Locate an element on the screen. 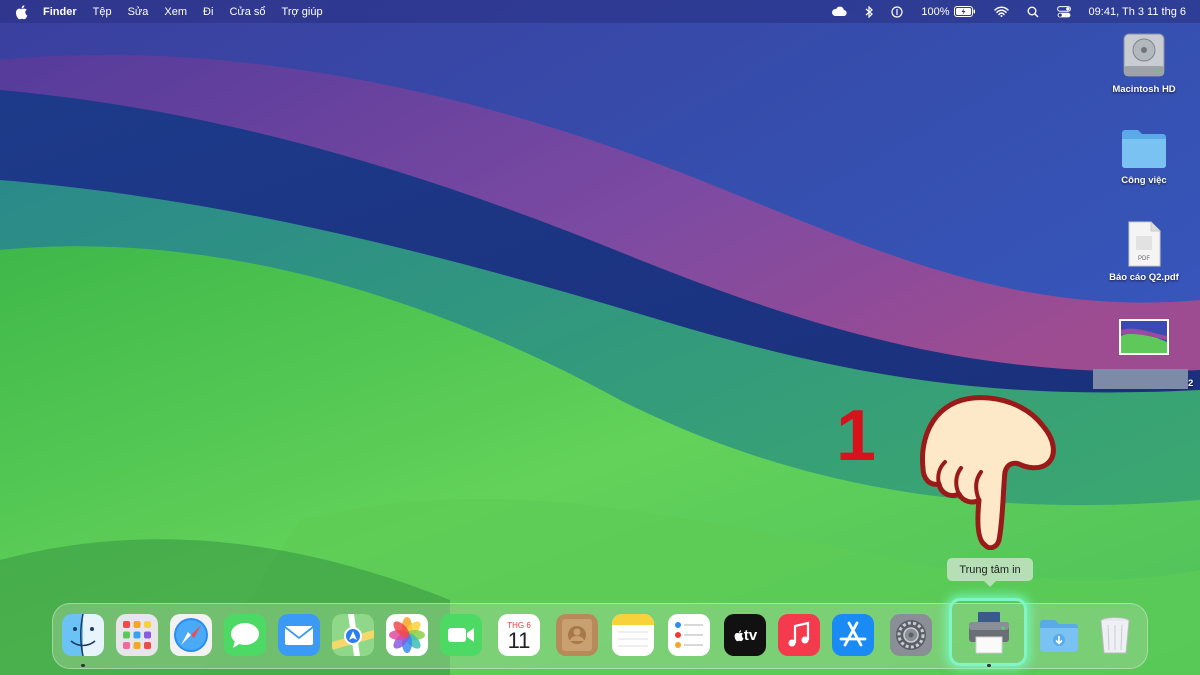  music-icon is located at coordinates (799, 635).